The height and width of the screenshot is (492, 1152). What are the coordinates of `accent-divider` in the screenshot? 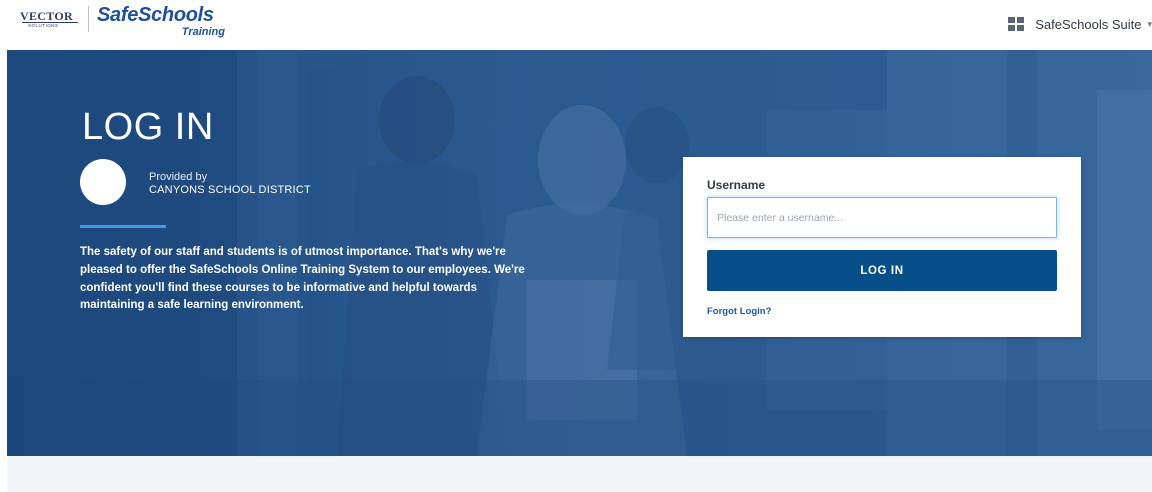 It's located at (123, 226).